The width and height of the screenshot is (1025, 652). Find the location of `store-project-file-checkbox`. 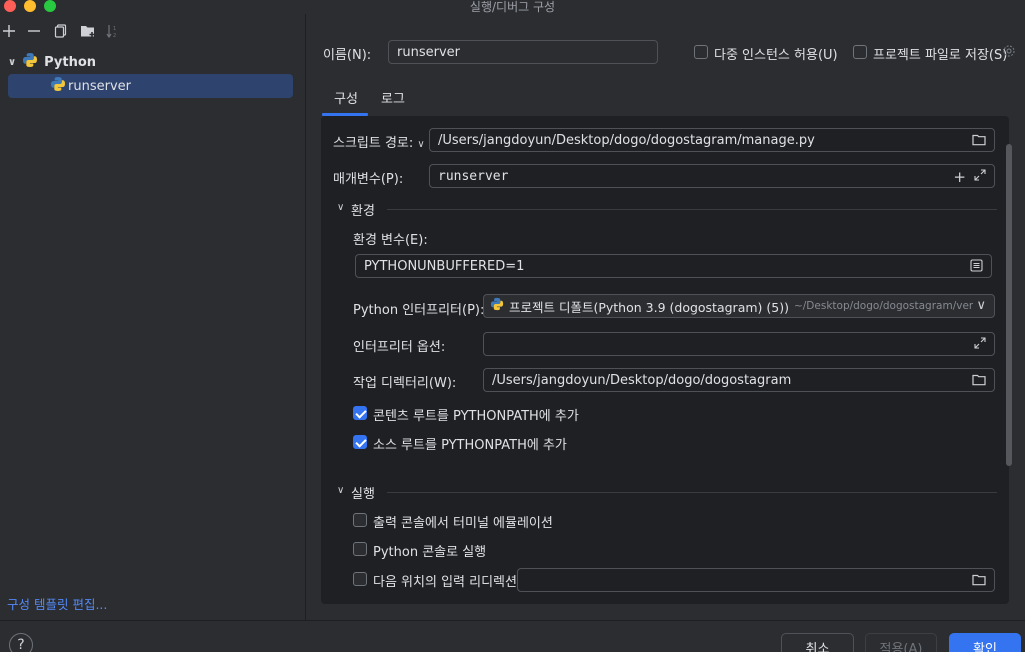

store-project-file-checkbox is located at coordinates (860, 52).